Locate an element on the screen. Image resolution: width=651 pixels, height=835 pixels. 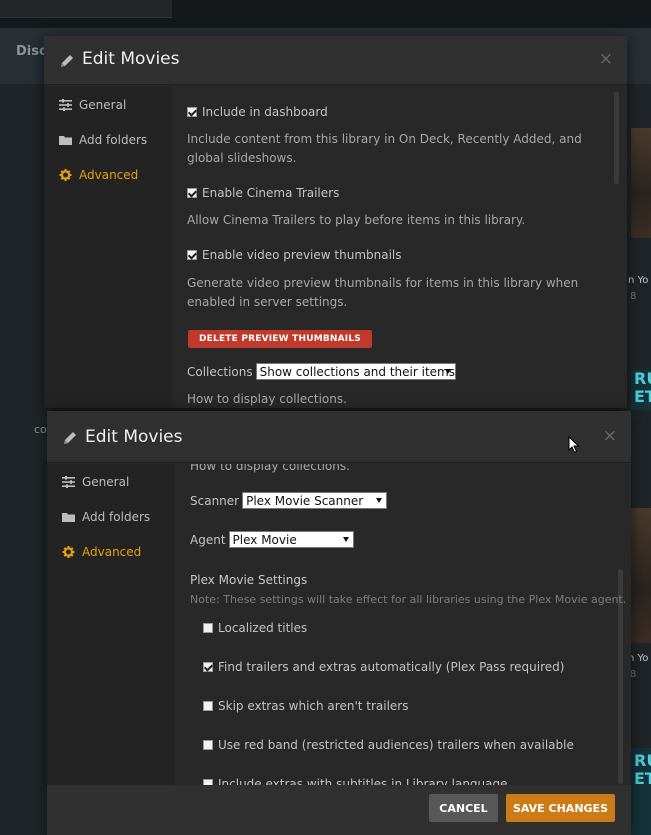
preview-thumbnails-row: Enable video preview thumbnails is located at coordinates (294, 255).